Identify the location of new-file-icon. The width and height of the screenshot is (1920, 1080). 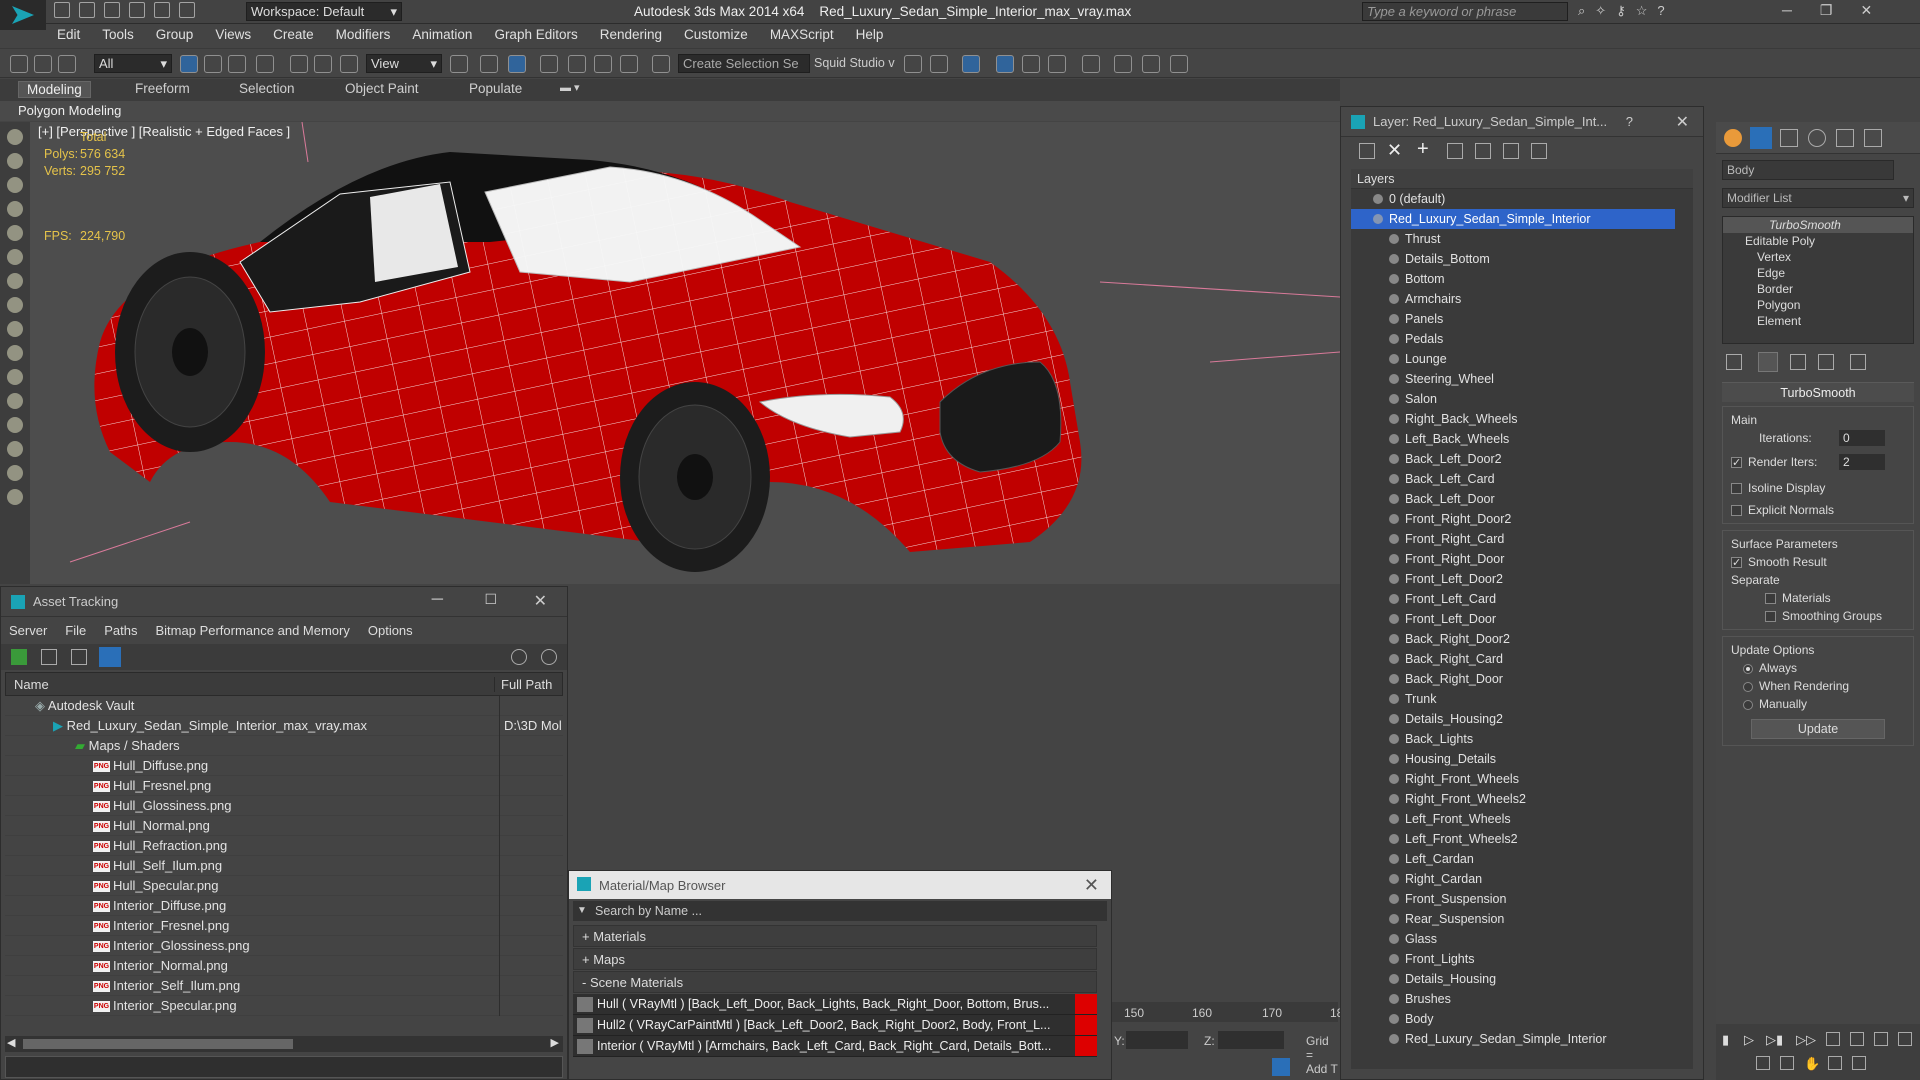
(62, 10).